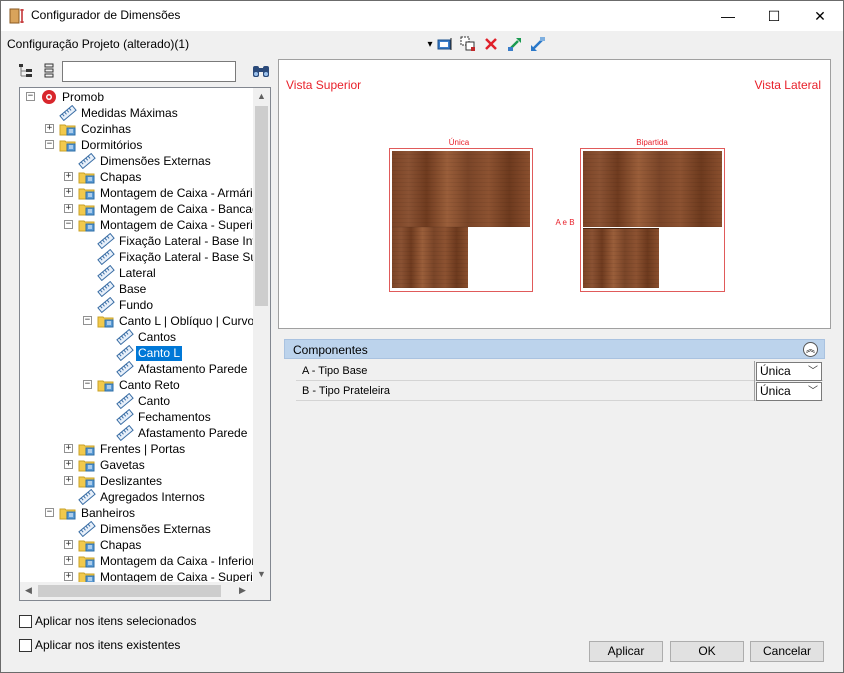  Describe the element at coordinates (652, 142) in the screenshot. I see `bipartida-caption: Bipartida` at that location.